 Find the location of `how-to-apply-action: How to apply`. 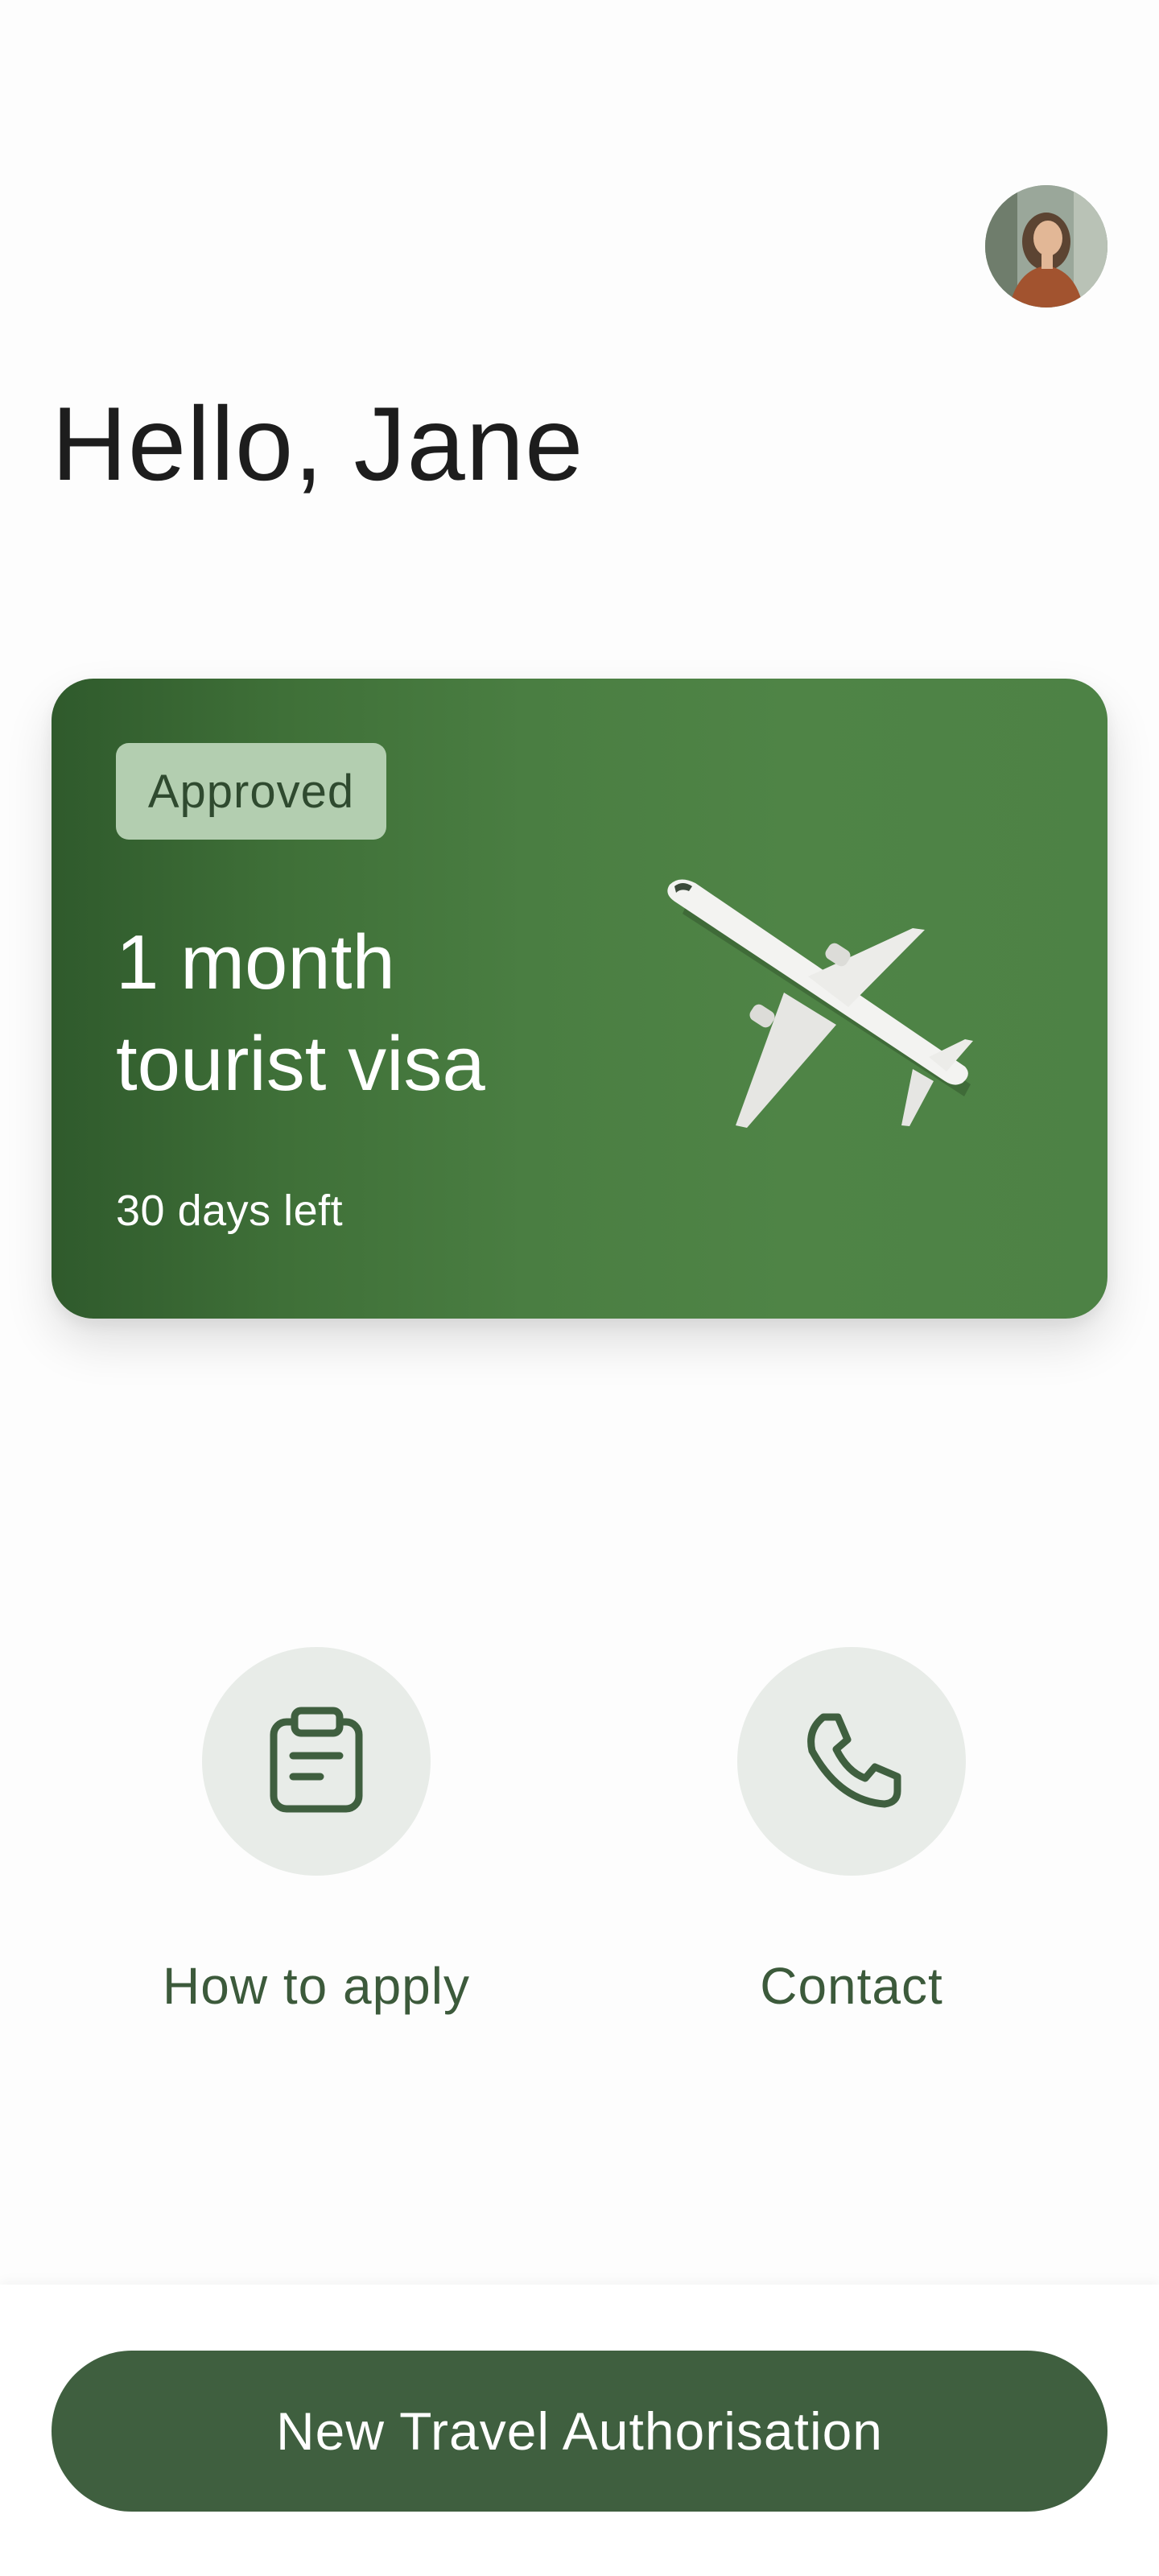

how-to-apply-action: How to apply is located at coordinates (316, 1831).